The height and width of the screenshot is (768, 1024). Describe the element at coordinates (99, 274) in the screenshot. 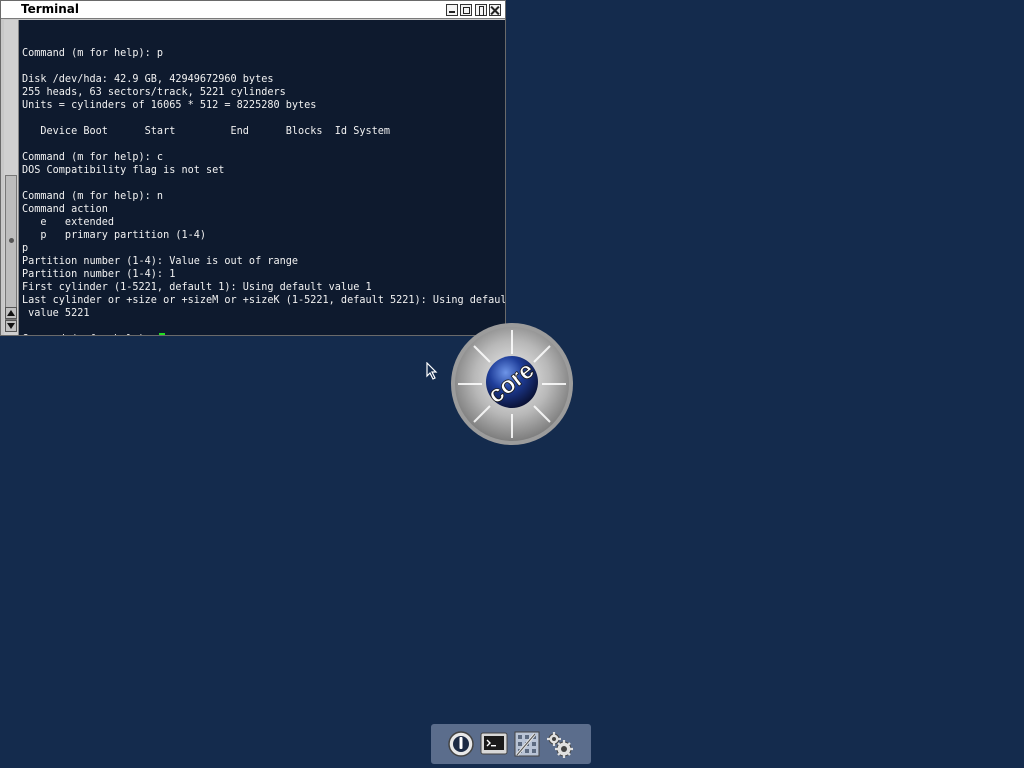

I see `terminal-line: Partition number (1-4): 1` at that location.